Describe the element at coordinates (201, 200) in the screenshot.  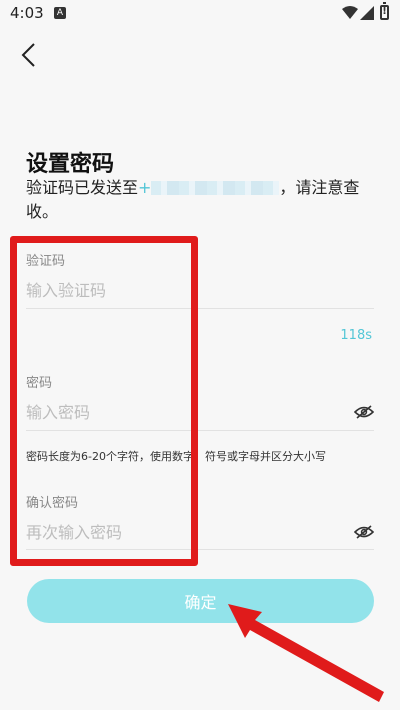
I see `sent-to-message: 验证码已发送至+ ，请注意查收。` at that location.